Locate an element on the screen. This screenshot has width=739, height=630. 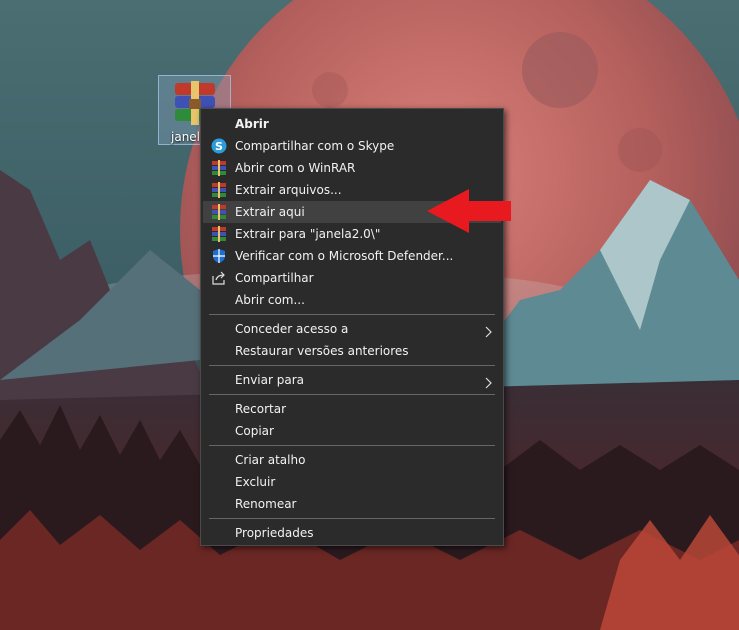
menu-item-abrir-com-o-winrar: Abrir com o WinRAR is located at coordinates (352, 168).